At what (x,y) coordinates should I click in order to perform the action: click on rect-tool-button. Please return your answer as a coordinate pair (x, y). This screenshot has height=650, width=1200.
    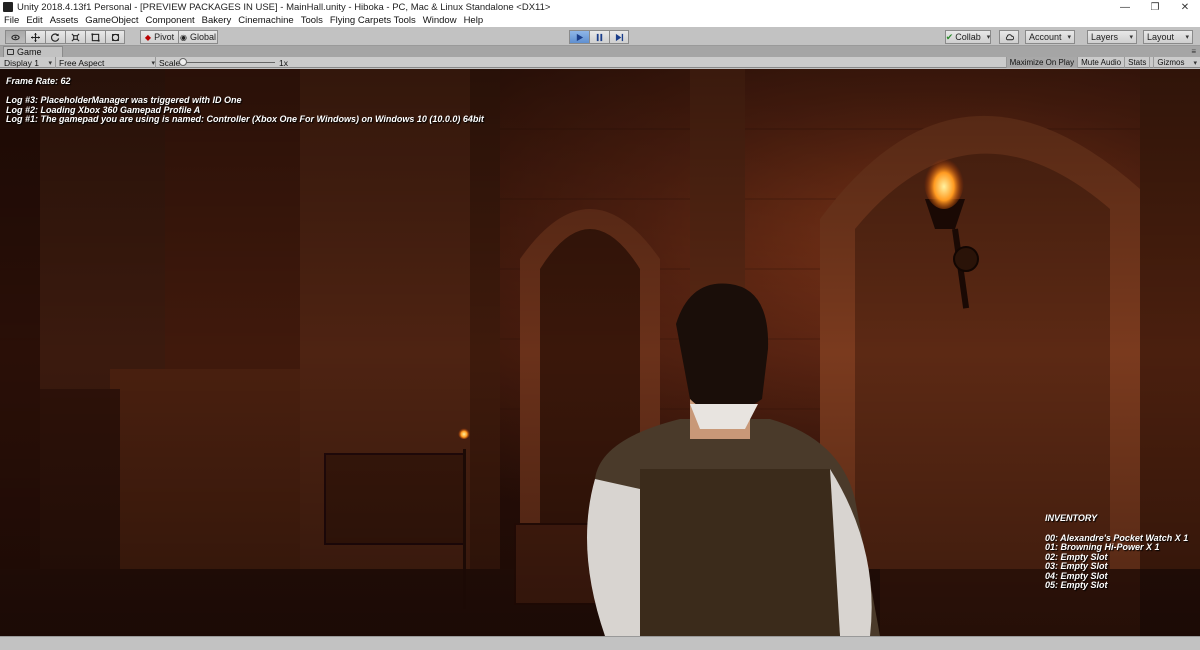
    Looking at the image, I should click on (95, 37).